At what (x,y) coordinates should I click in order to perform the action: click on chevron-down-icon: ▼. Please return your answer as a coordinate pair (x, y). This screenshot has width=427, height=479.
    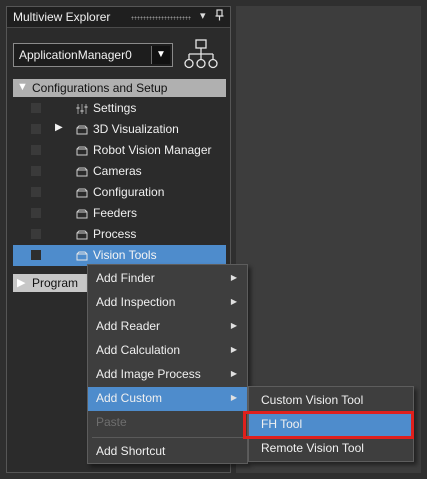
    Looking at the image, I should click on (160, 55).